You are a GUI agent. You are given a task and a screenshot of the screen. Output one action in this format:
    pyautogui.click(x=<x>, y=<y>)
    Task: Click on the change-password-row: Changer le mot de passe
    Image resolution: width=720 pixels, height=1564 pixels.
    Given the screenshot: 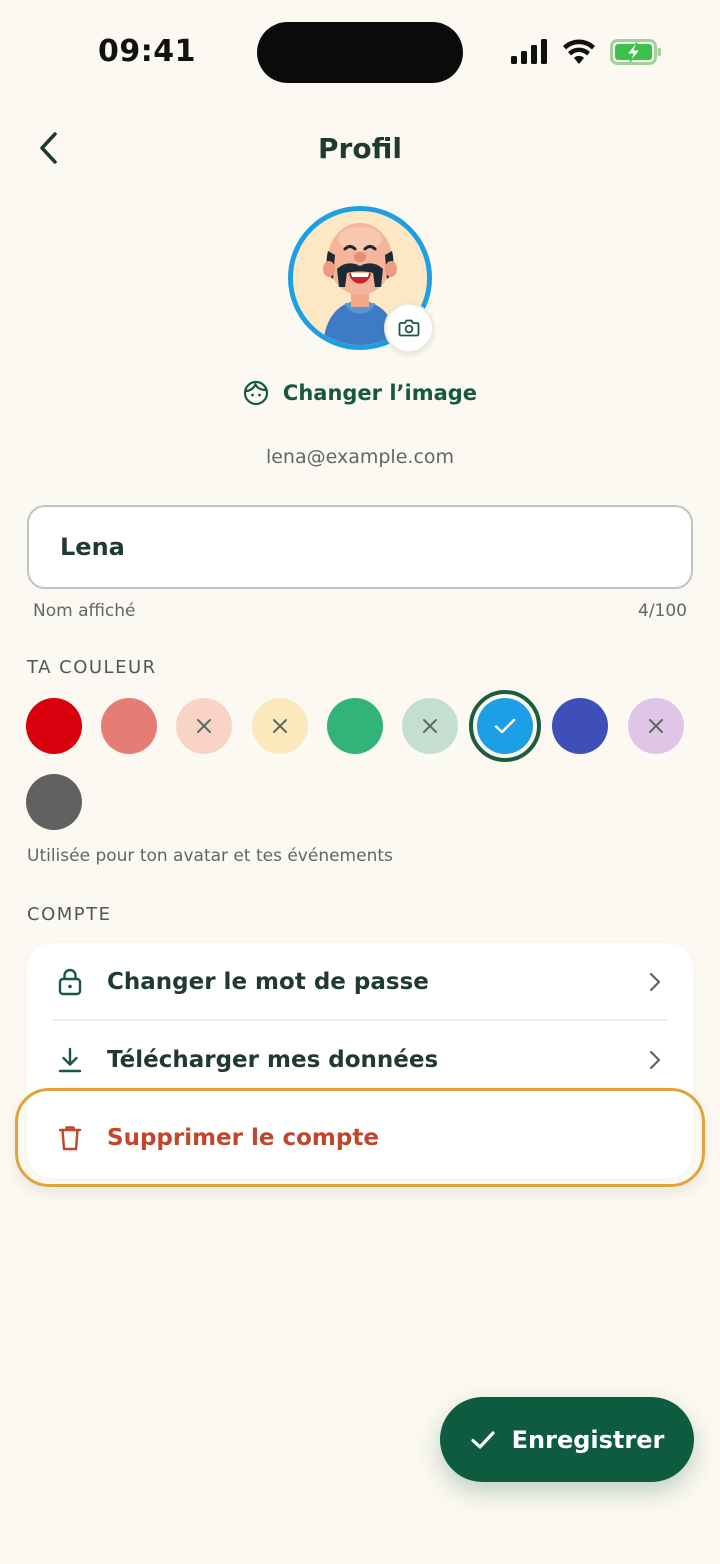 What is the action you would take?
    pyautogui.click(x=360, y=982)
    